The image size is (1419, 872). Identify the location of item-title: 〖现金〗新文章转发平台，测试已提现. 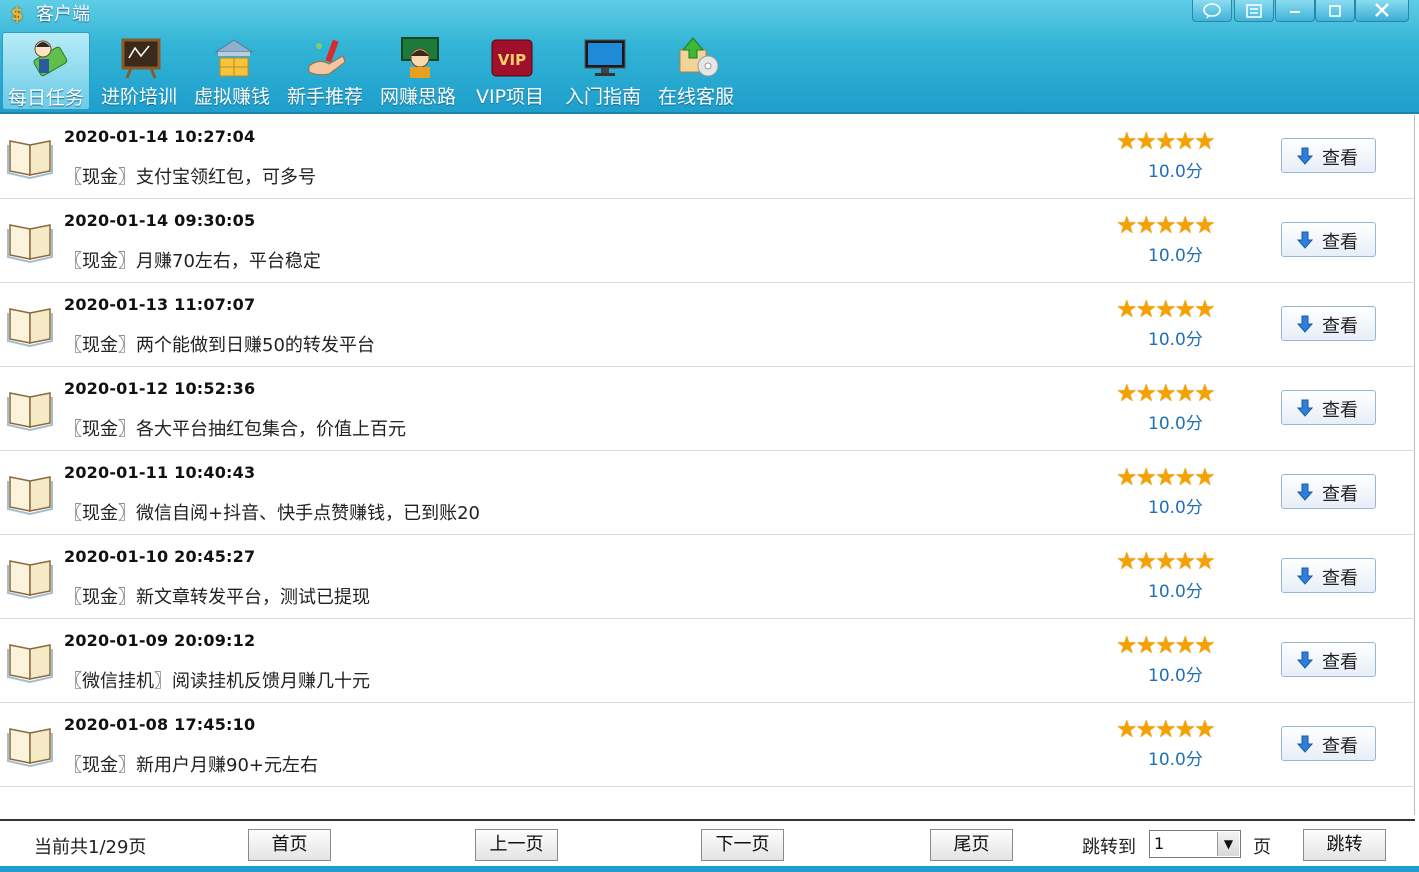
(217, 597).